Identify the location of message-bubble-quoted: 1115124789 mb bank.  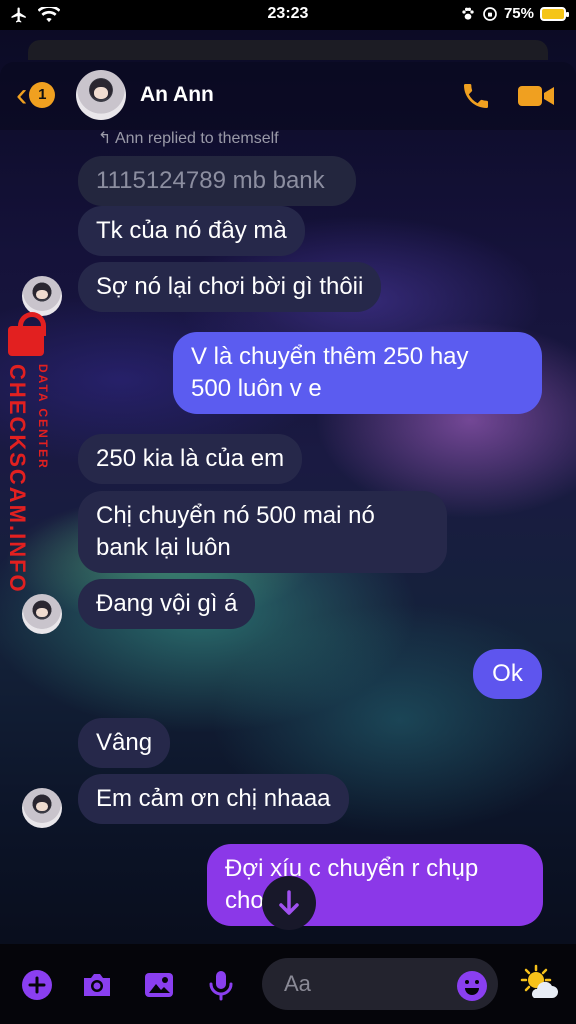
(217, 181).